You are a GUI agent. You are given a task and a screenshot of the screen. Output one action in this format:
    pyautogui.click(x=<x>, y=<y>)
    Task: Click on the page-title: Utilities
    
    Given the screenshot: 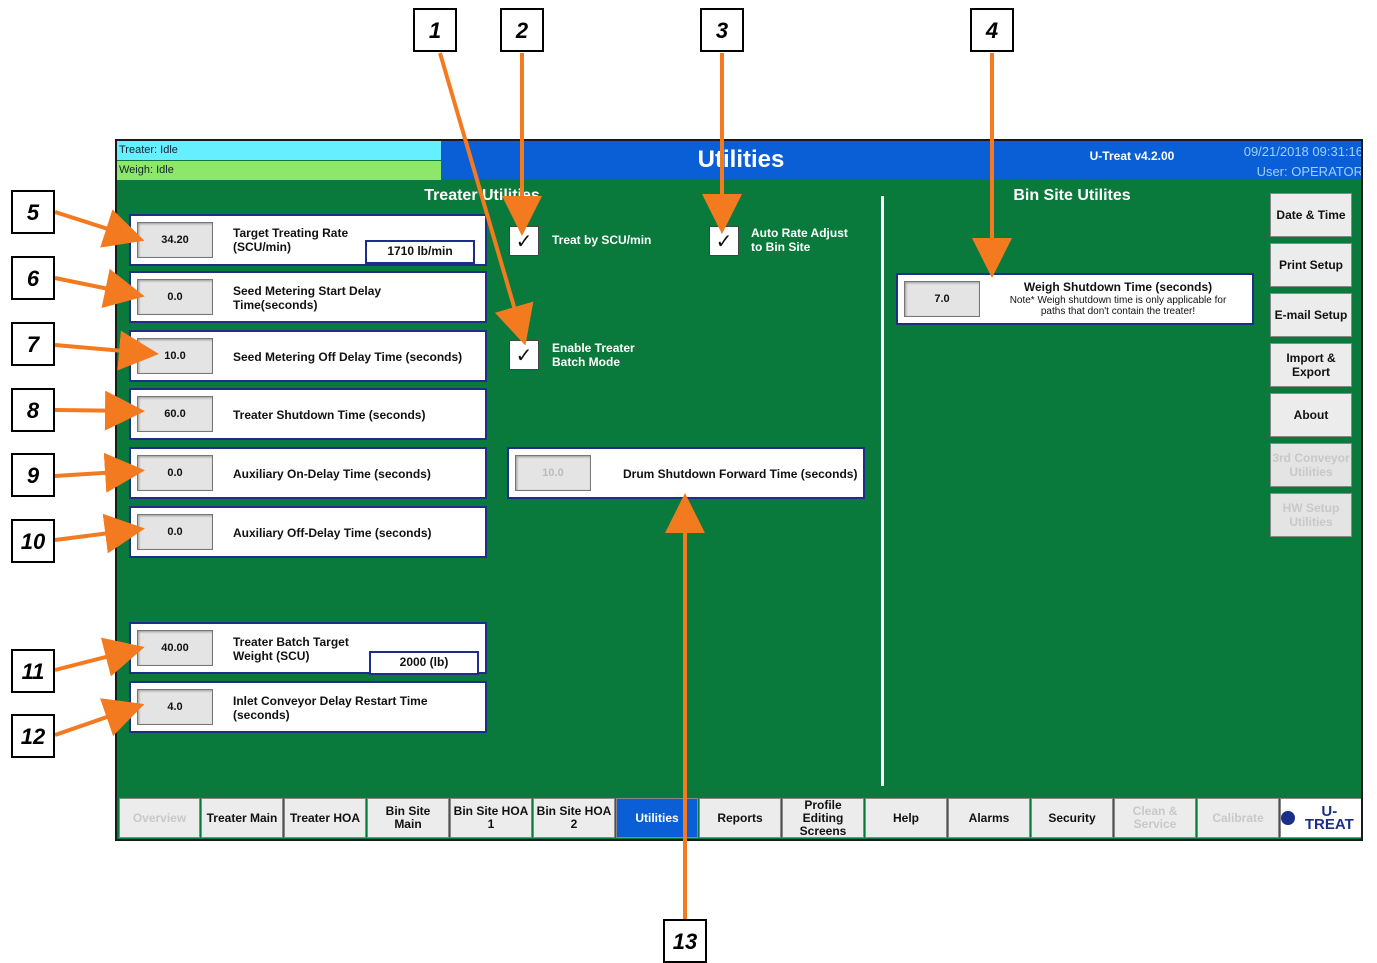 What is the action you would take?
    pyautogui.click(x=741, y=159)
    